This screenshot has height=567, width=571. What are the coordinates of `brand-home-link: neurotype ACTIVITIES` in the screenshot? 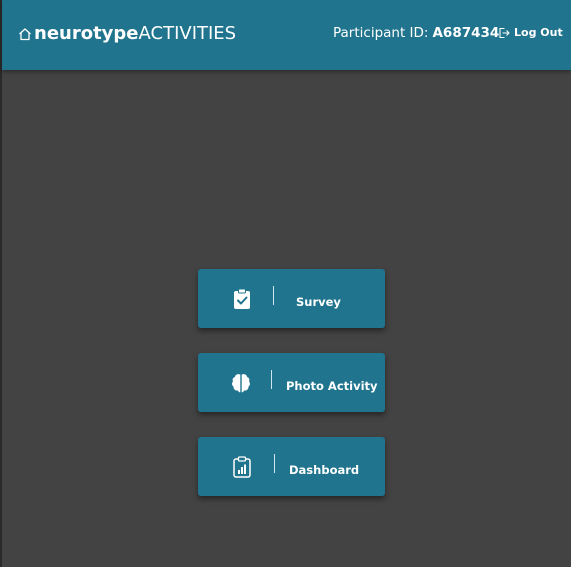 It's located at (127, 34).